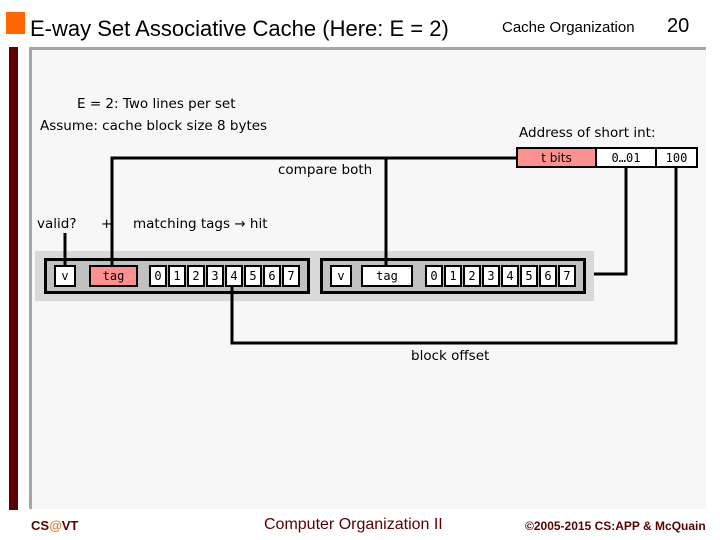 Image resolution: width=720 pixels, height=540 pixels. Describe the element at coordinates (556, 157) in the screenshot. I see `address-field-tag-bits: t bits` at that location.